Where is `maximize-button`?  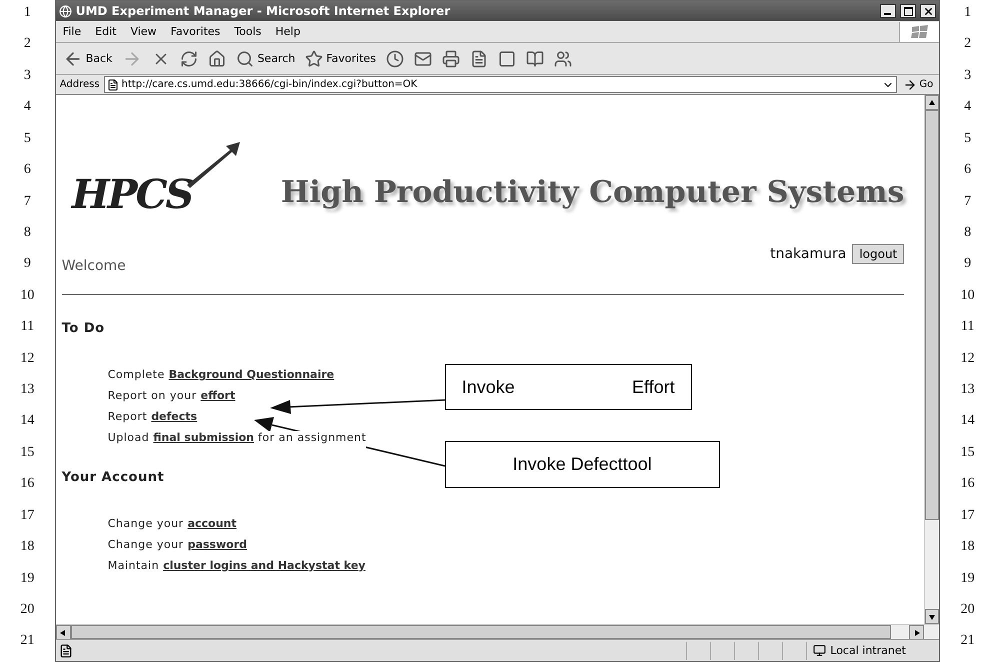 maximize-button is located at coordinates (908, 11).